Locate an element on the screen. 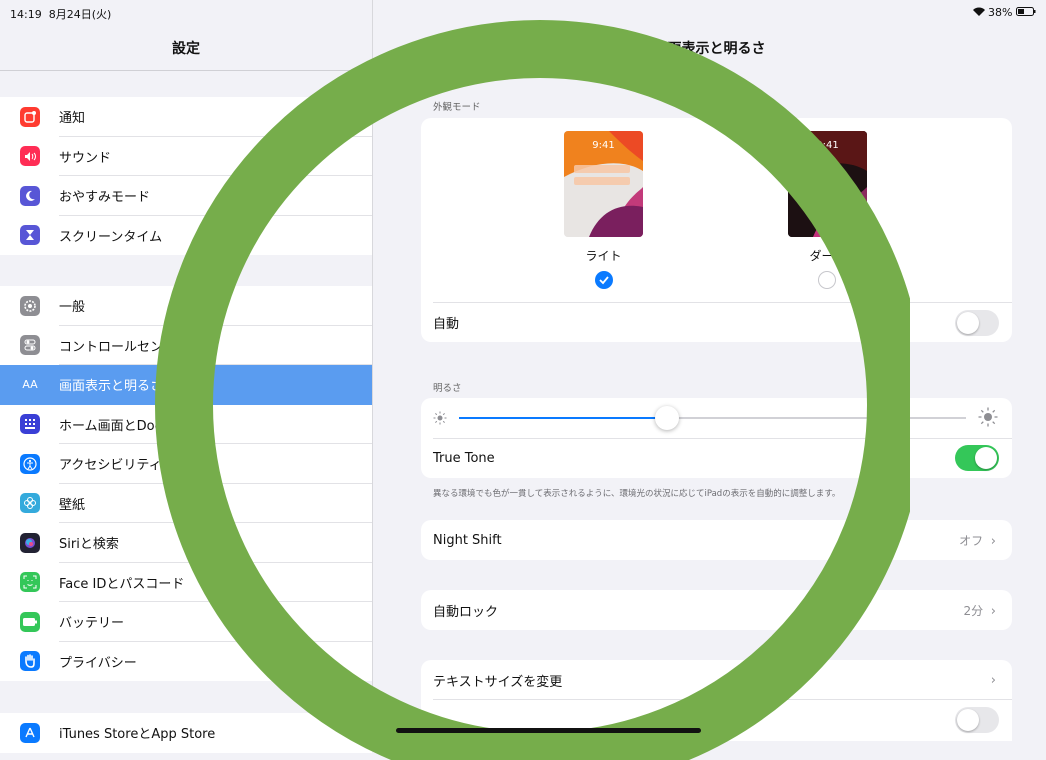  sidebar-item-wallpaper: 壁紙 is located at coordinates (186, 503).